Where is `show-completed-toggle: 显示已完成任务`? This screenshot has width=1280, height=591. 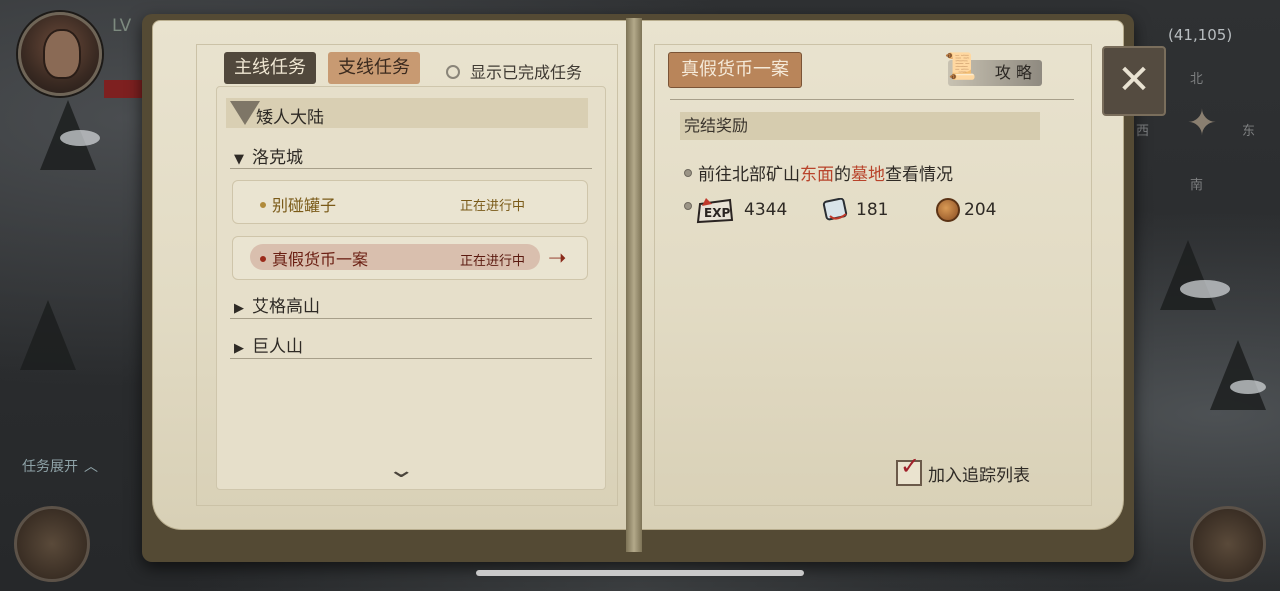
show-completed-toggle: 显示已完成任务 is located at coordinates (514, 71).